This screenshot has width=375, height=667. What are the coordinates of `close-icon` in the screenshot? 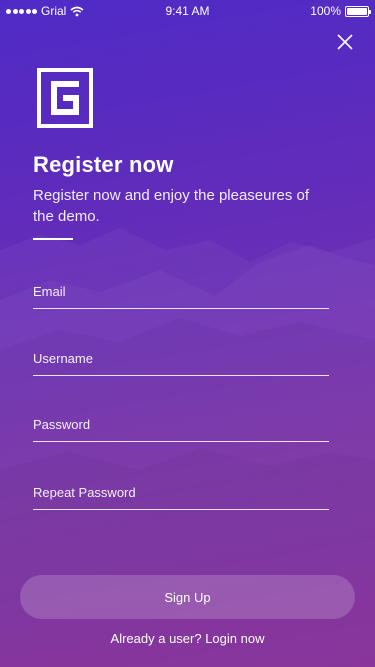 It's located at (345, 42).